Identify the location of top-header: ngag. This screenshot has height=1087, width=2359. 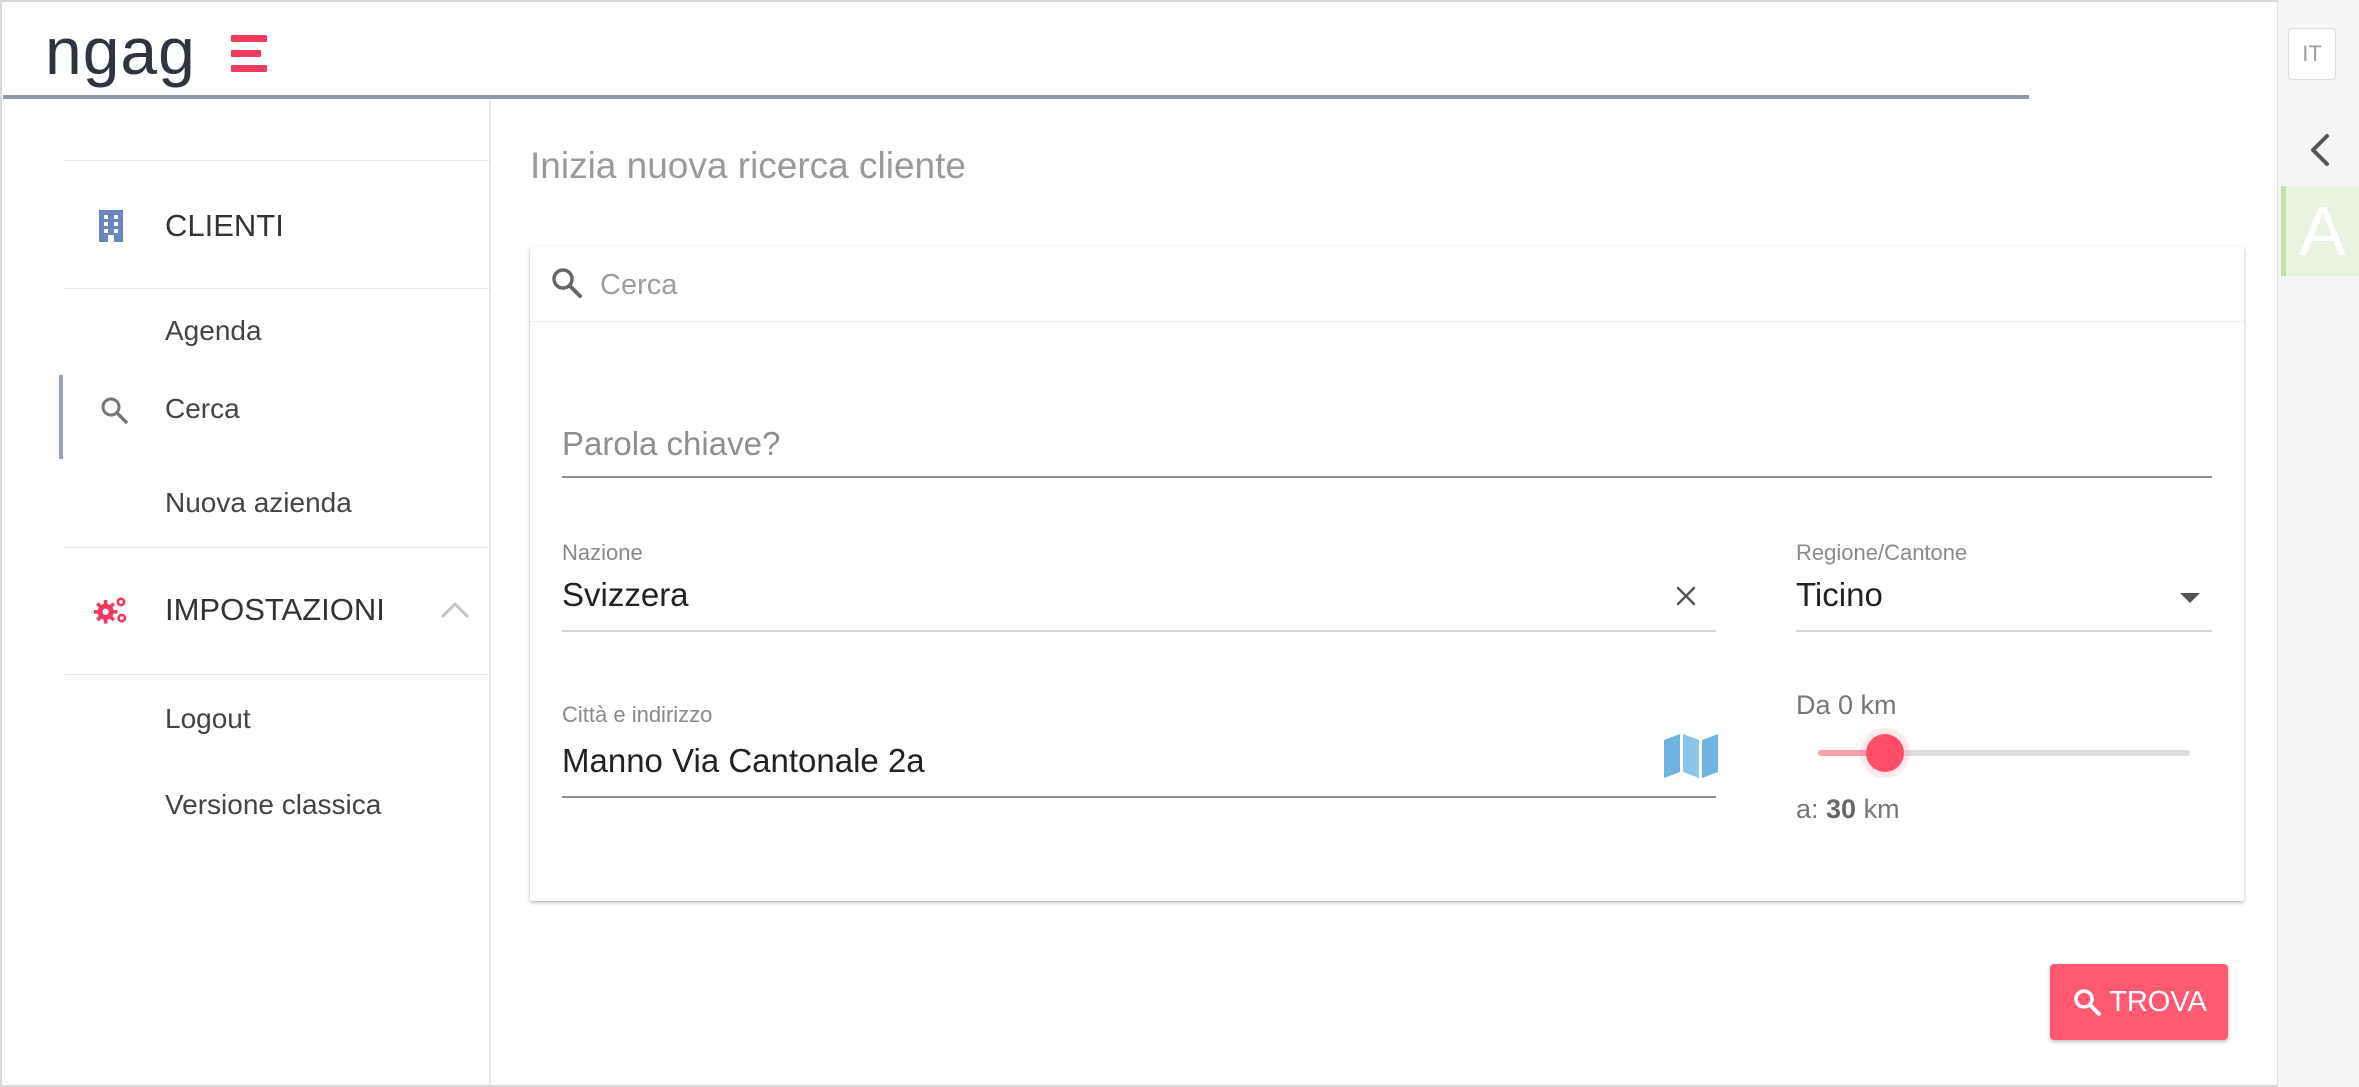
(1016, 51).